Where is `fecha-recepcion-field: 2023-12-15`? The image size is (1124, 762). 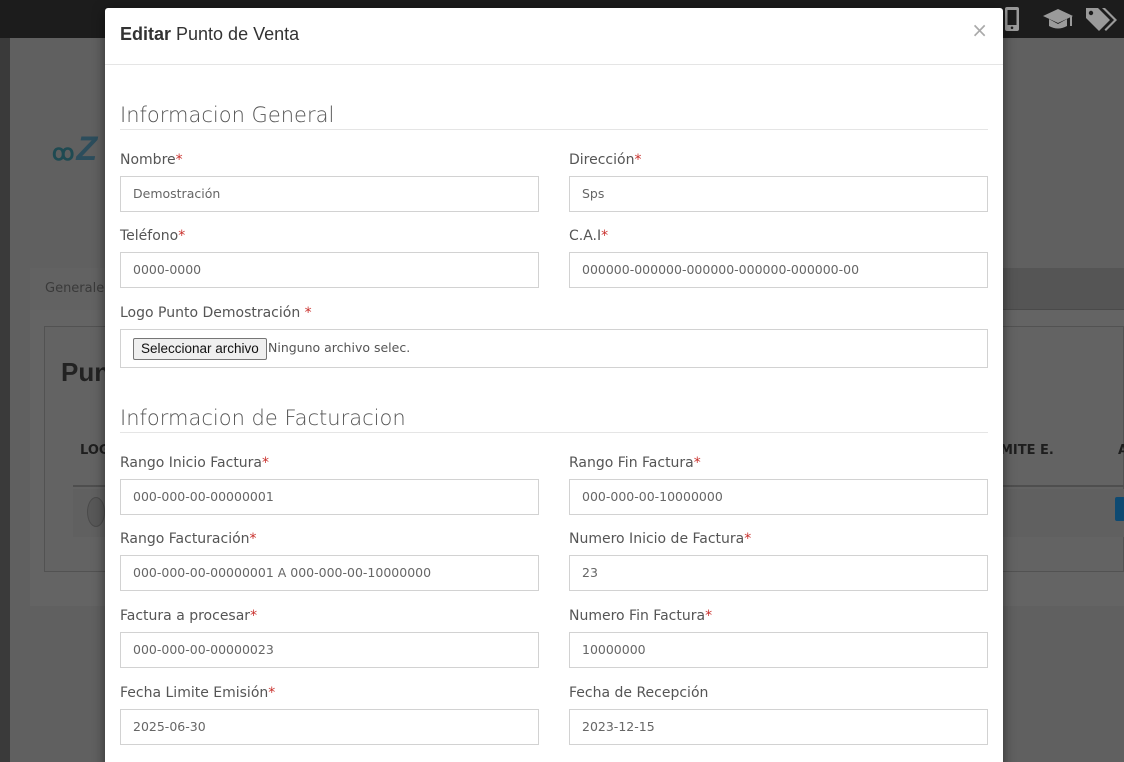 fecha-recepcion-field: 2023-12-15 is located at coordinates (778, 727).